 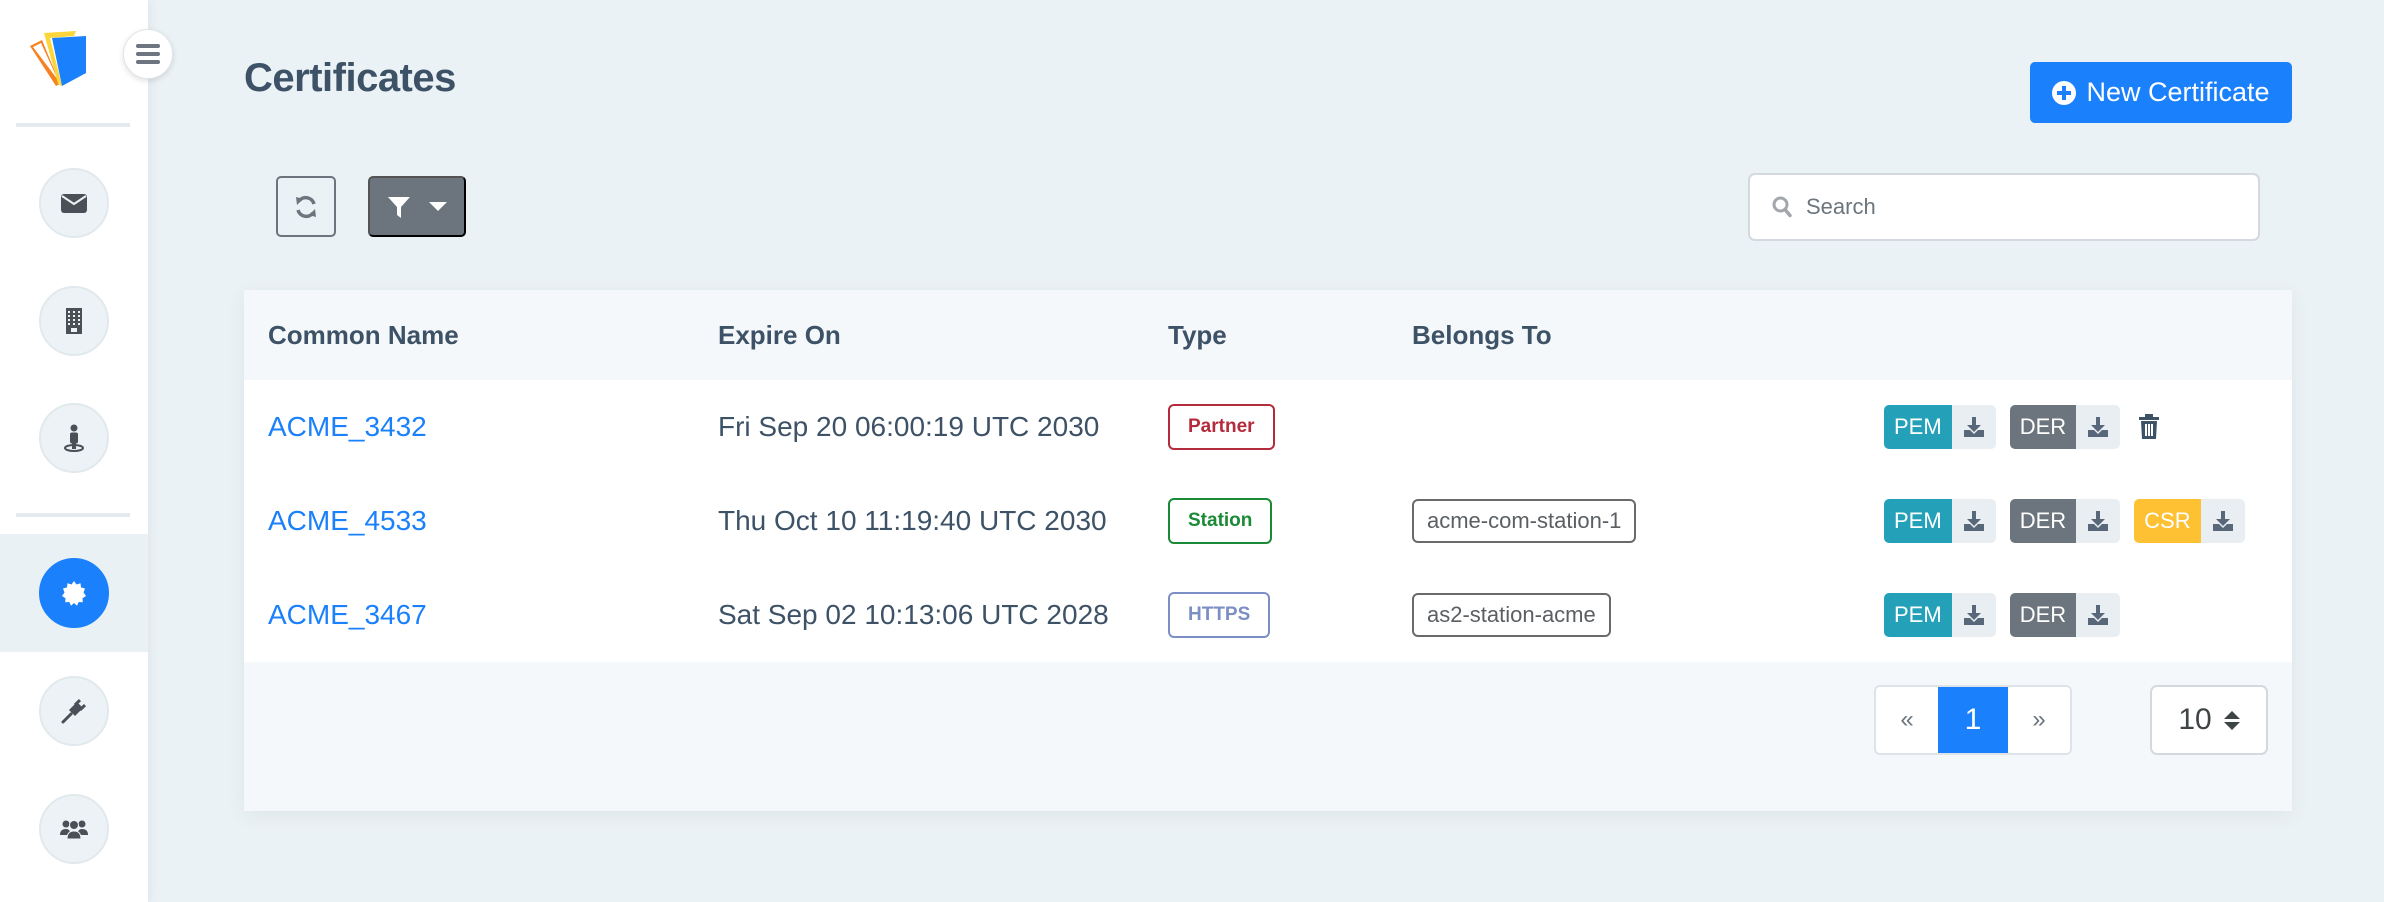 I want to click on column-header-belongs-to: Belongs To, so click(x=1482, y=335).